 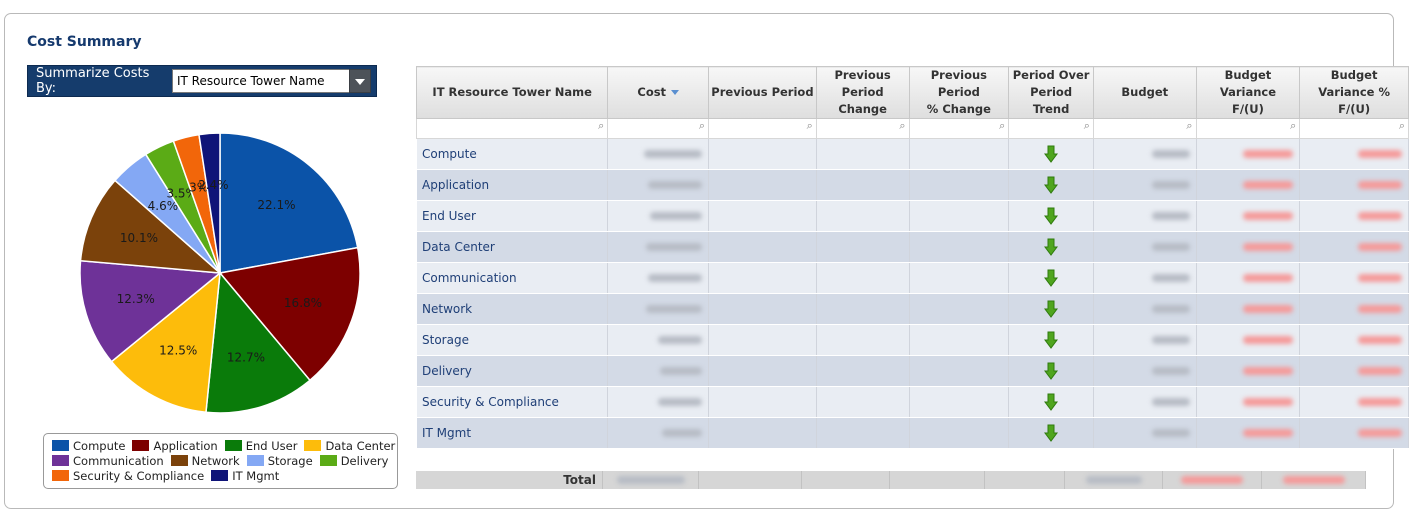 I want to click on row-name: Communication, so click(x=512, y=278).